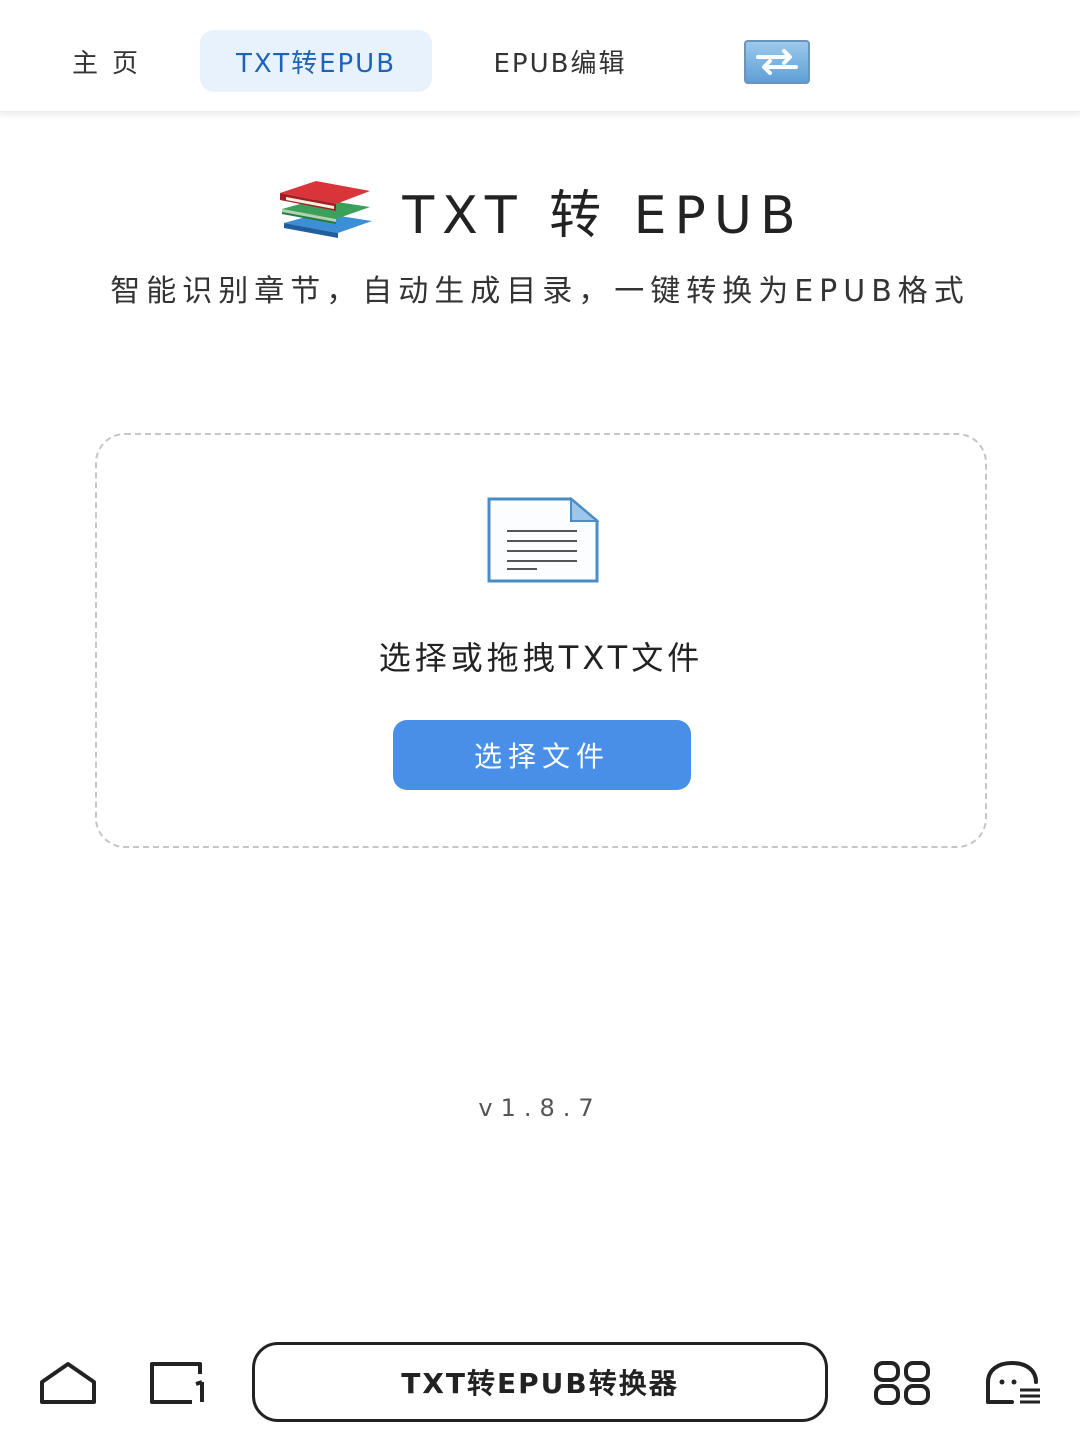 The height and width of the screenshot is (1440, 1080). What do you see at coordinates (902, 1385) in the screenshot?
I see `apps-icon` at bounding box center [902, 1385].